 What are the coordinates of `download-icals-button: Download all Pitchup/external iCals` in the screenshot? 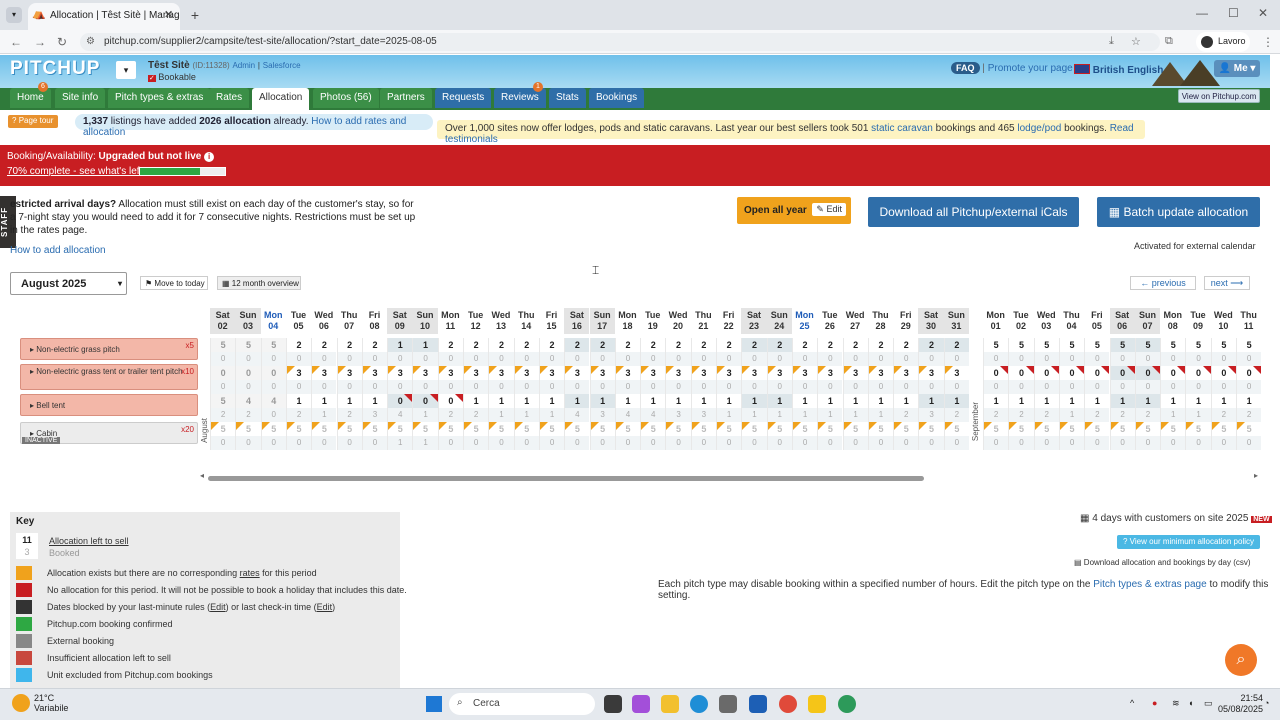 It's located at (973, 212).